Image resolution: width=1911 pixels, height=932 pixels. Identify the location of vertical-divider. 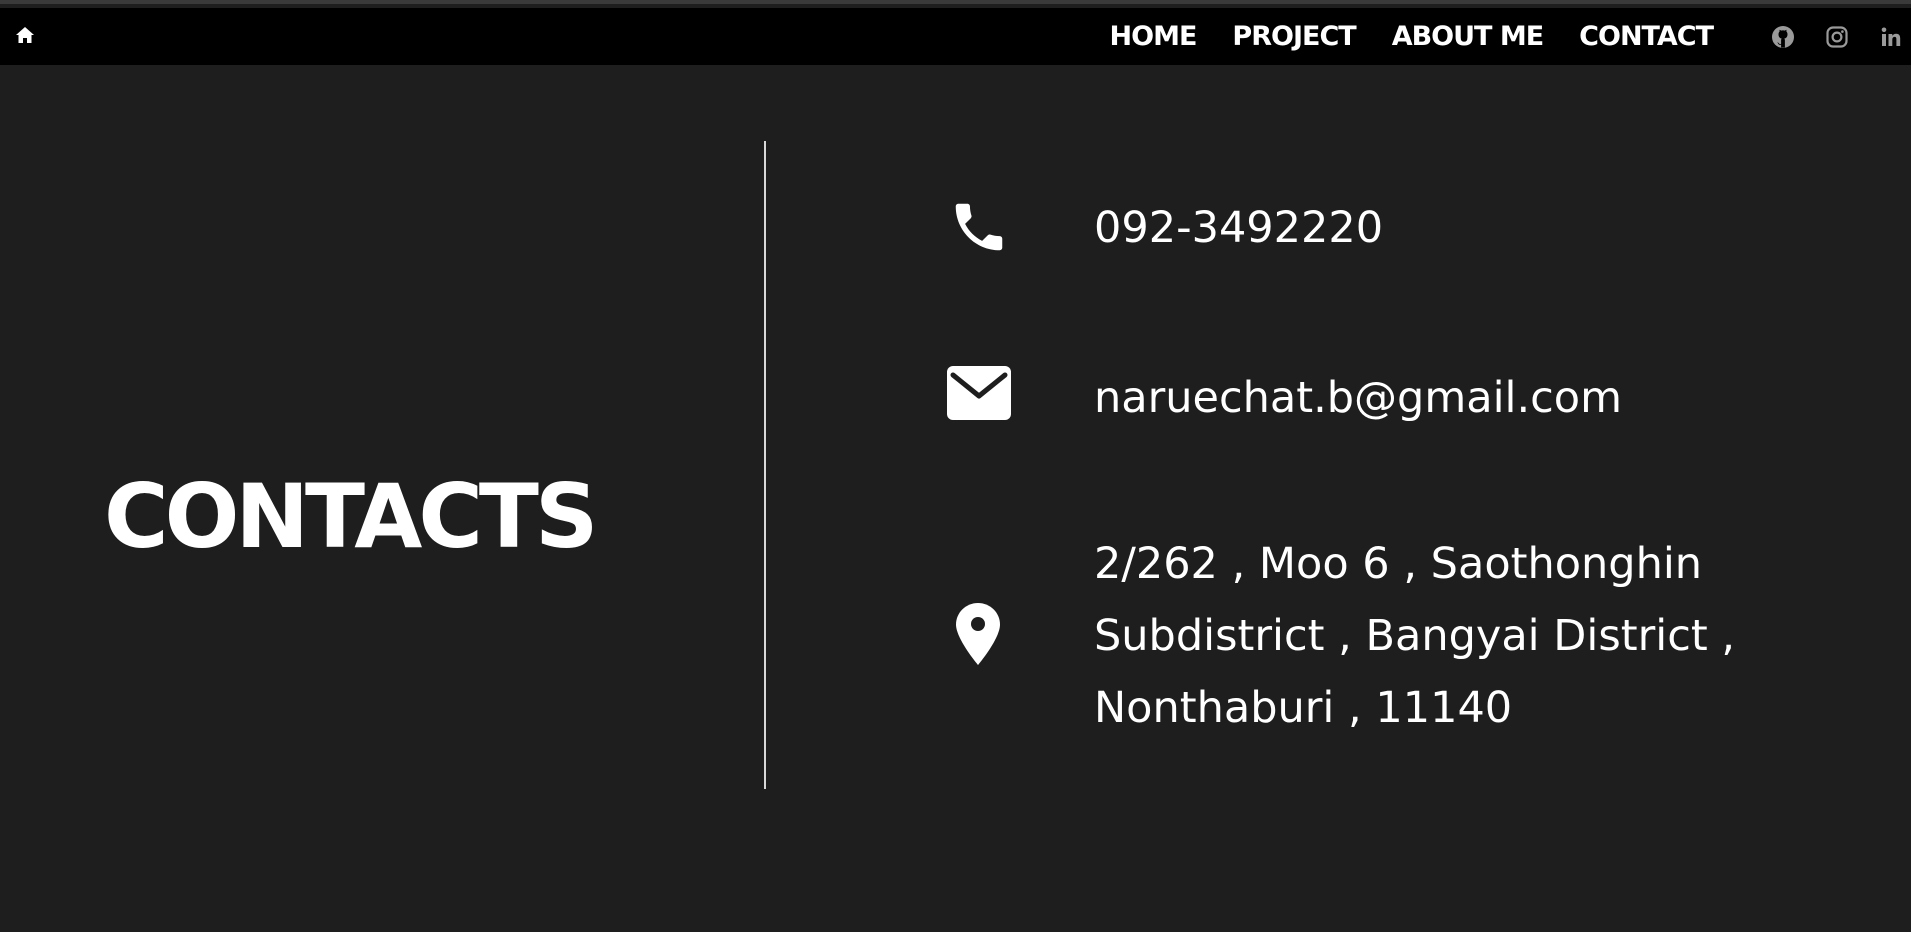
(765, 465).